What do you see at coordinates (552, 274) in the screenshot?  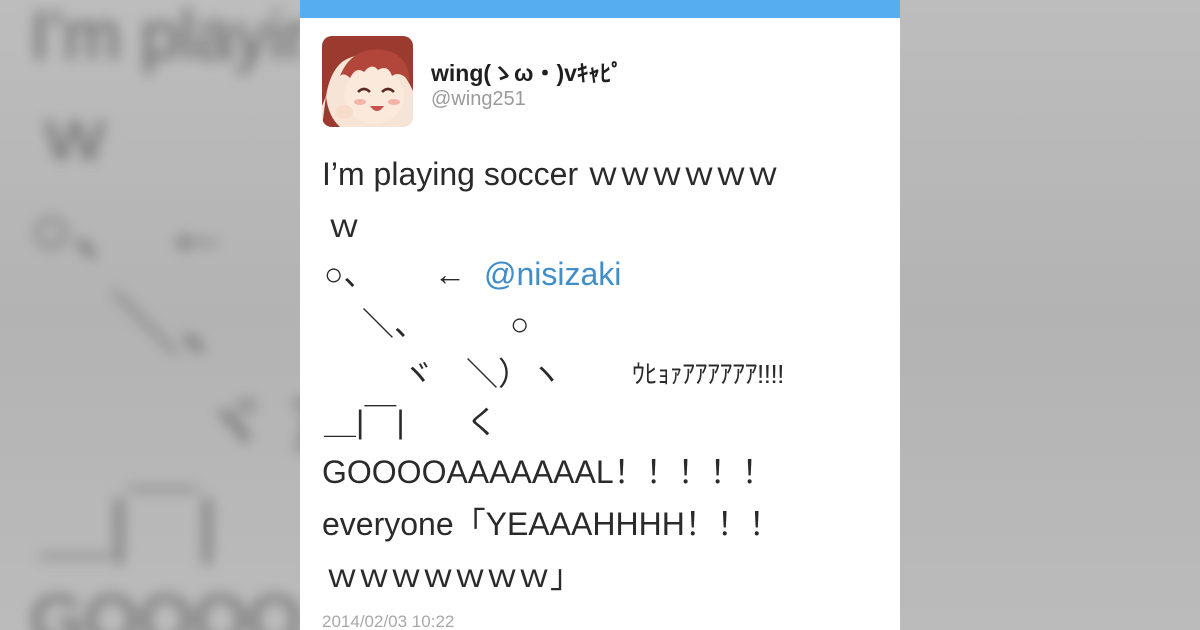 I see `mention-link: @nisizaki` at bounding box center [552, 274].